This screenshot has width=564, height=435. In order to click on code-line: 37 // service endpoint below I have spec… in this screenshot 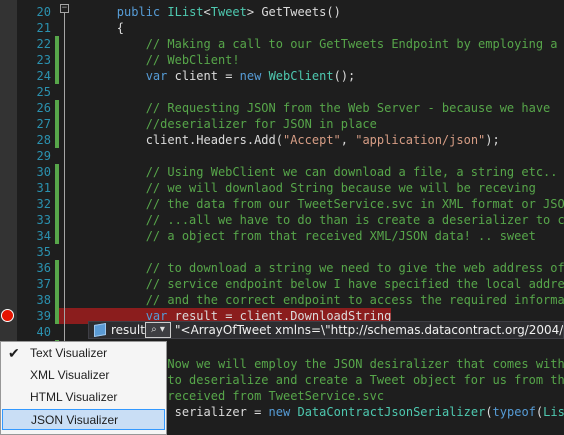, I will do `click(282, 284)`.